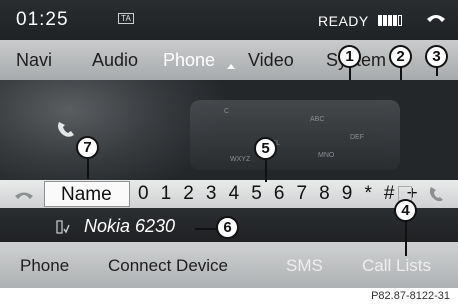 The height and width of the screenshot is (306, 458). Describe the element at coordinates (400, 56) in the screenshot. I see `callout-2: 2` at that location.